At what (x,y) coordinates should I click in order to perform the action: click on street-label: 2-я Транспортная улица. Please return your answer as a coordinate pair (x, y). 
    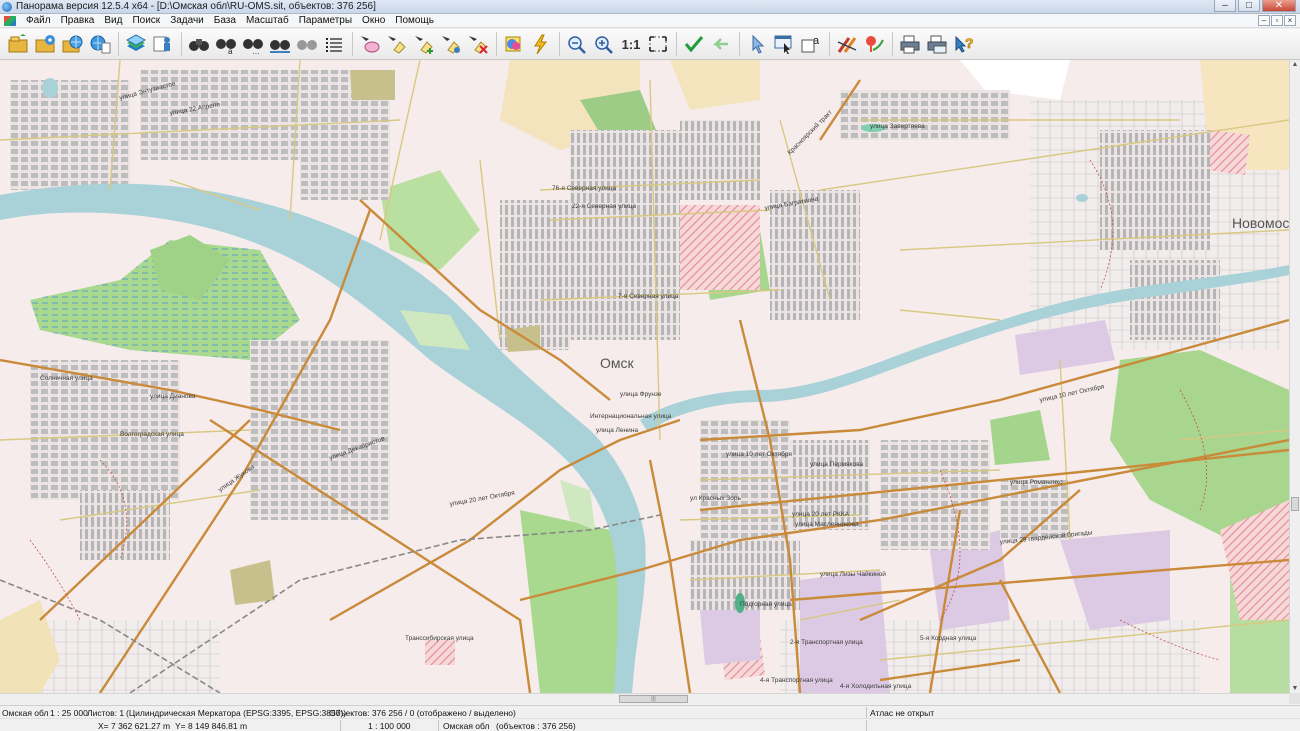
    Looking at the image, I should click on (826, 642).